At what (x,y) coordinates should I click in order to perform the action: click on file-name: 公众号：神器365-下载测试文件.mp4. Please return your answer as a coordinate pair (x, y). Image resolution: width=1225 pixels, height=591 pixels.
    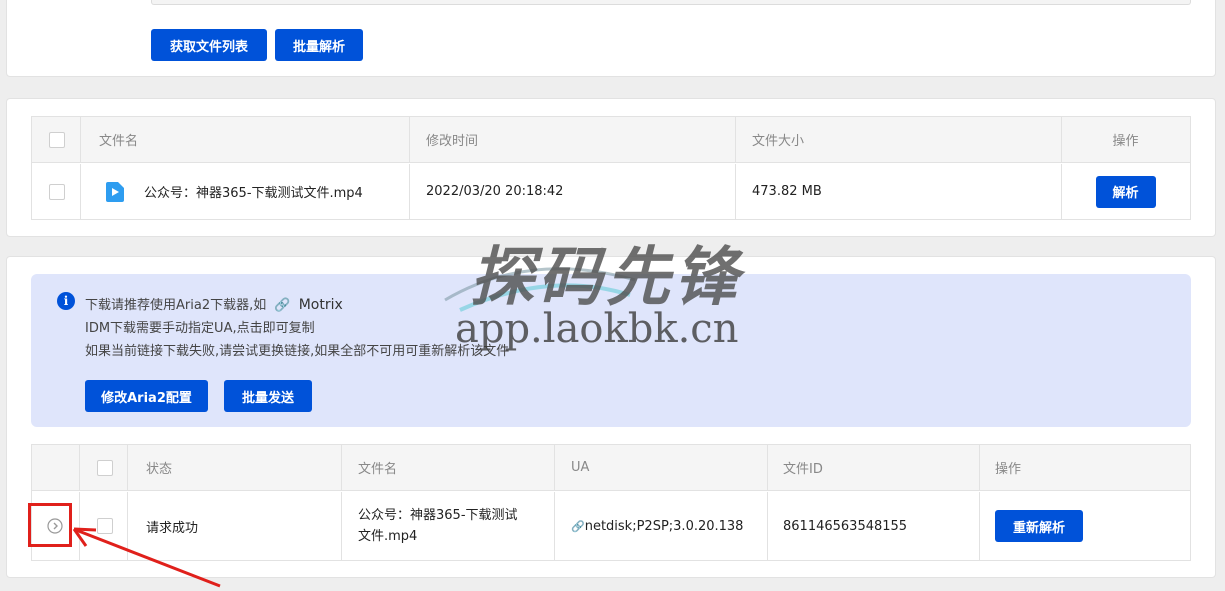
    Looking at the image, I should click on (253, 193).